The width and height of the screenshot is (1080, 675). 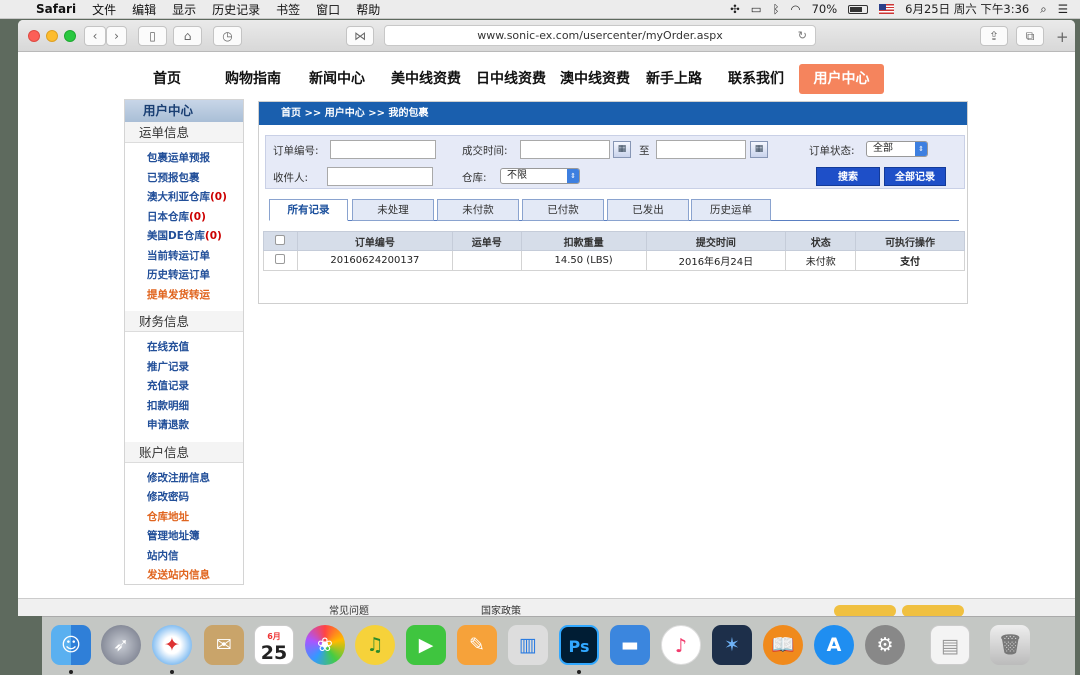 What do you see at coordinates (701, 149) in the screenshot?
I see `deal-time-end-input` at bounding box center [701, 149].